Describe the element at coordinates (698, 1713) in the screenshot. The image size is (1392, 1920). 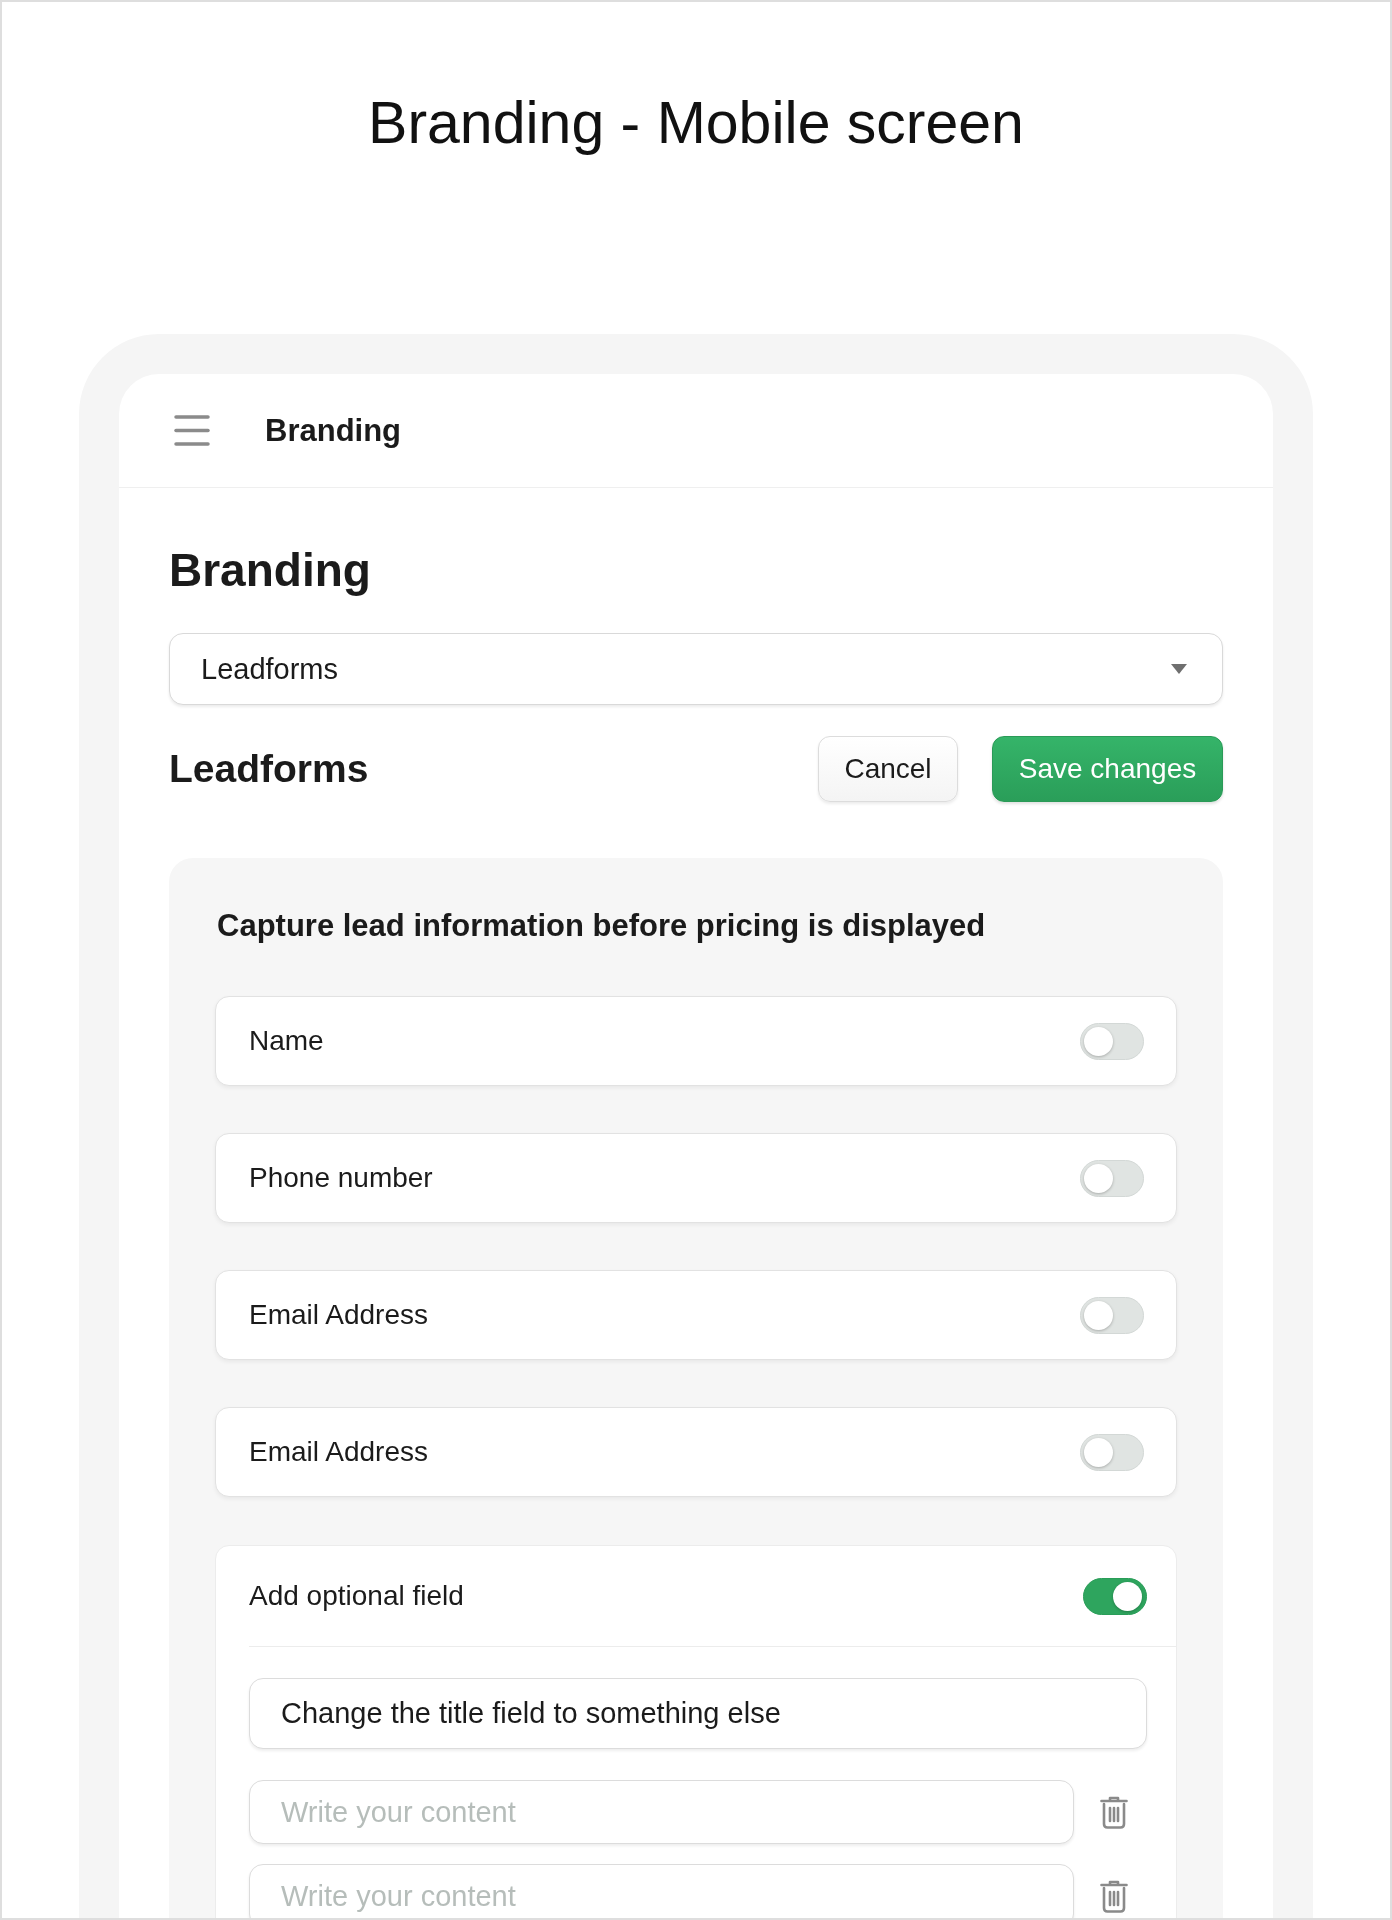
I see `title-input: Change the title field to something else` at that location.